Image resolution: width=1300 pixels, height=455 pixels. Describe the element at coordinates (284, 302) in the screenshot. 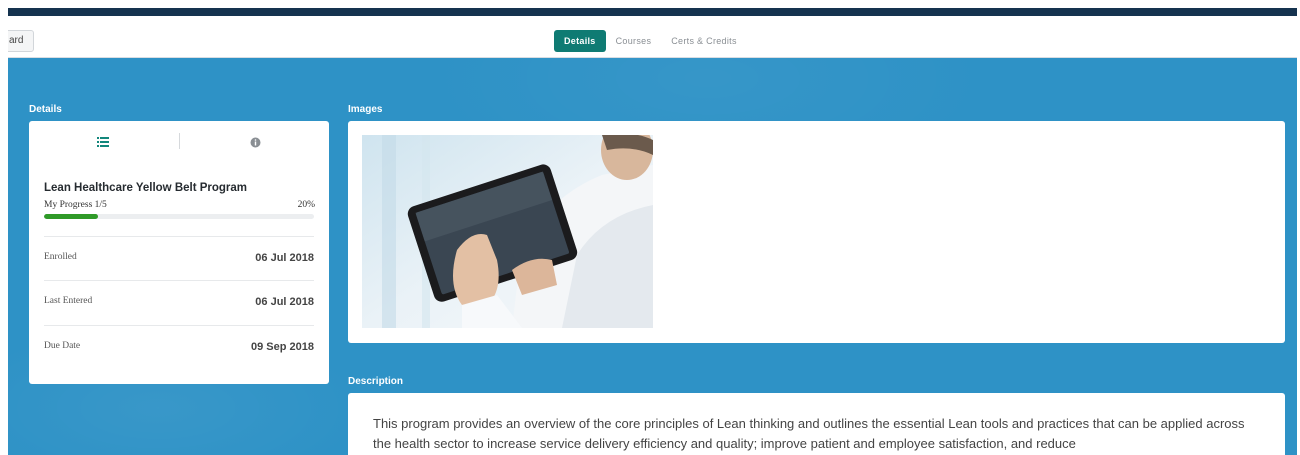

I see `last-entered-value: 06 Jul 2018` at that location.